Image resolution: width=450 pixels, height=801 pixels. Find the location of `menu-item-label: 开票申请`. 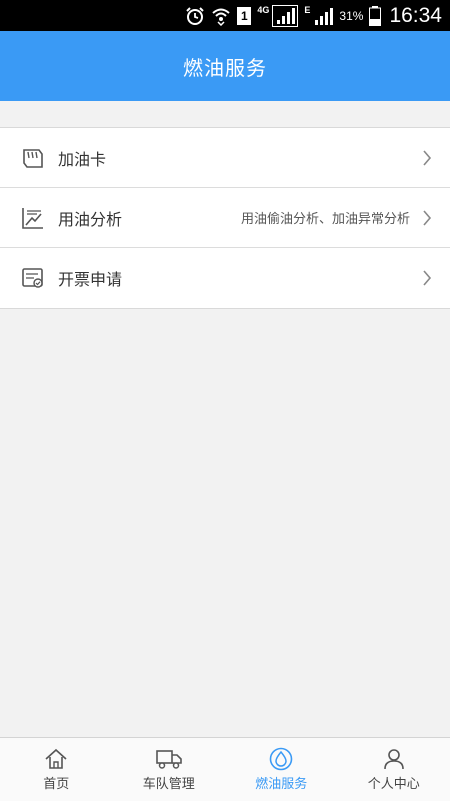

menu-item-label: 开票申请 is located at coordinates (239, 278).